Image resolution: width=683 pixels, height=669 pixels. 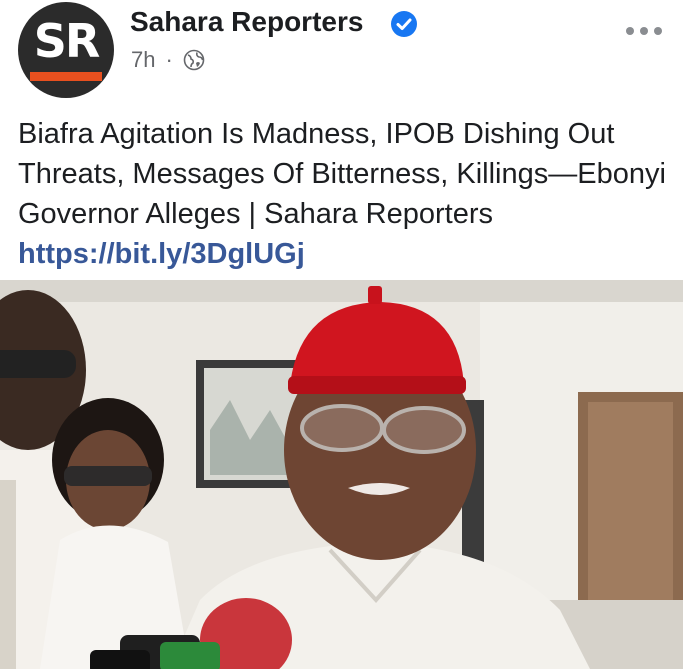 What do you see at coordinates (246, 22) in the screenshot?
I see `page-name-link: Sahara Reporters` at bounding box center [246, 22].